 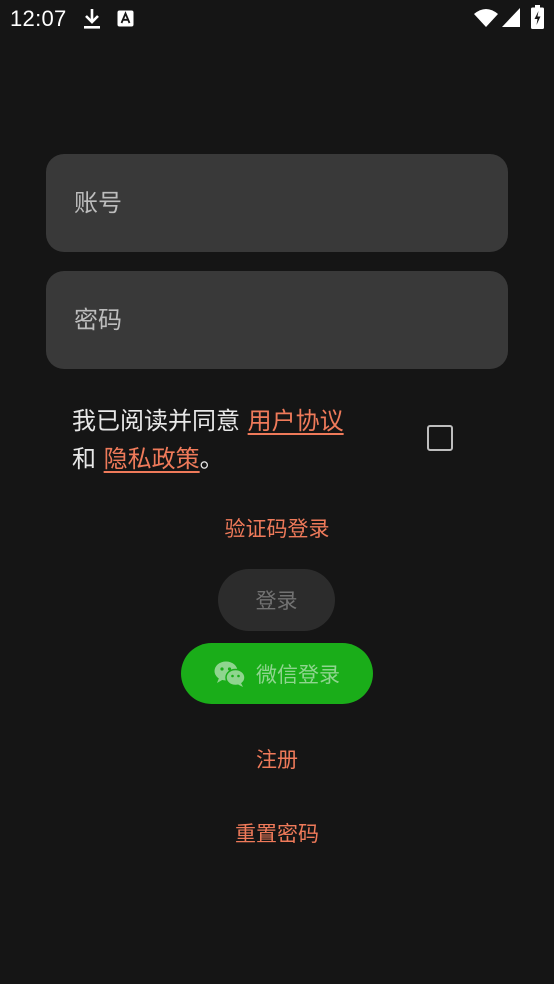 I want to click on status-bar: 12:07, so click(x=277, y=18).